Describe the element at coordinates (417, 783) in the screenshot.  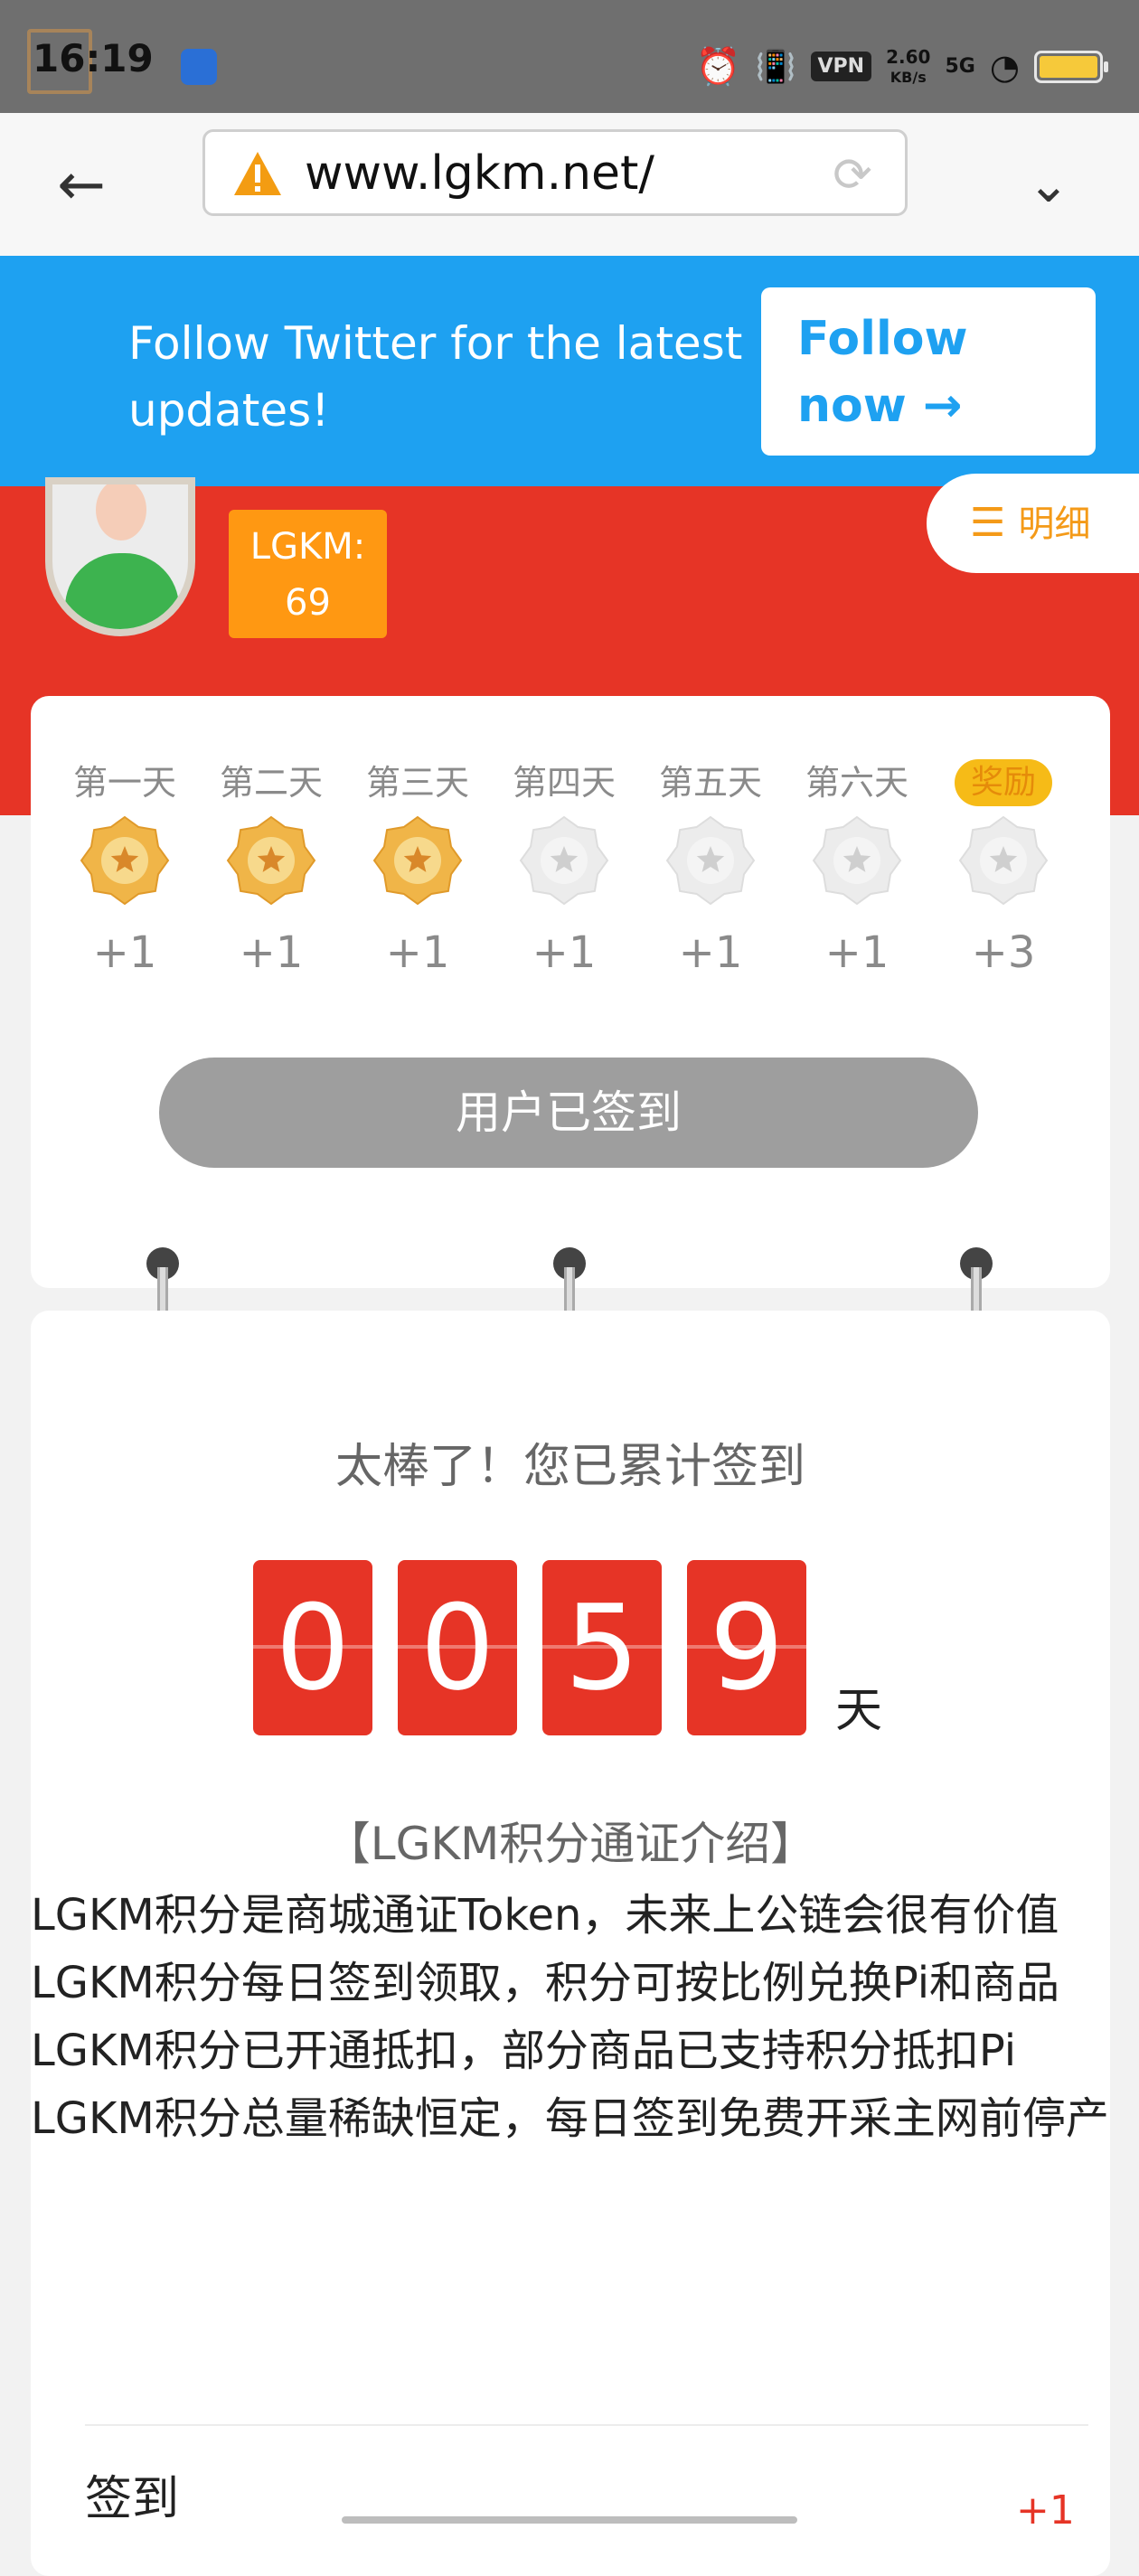
I see `day-label: 第三天` at that location.